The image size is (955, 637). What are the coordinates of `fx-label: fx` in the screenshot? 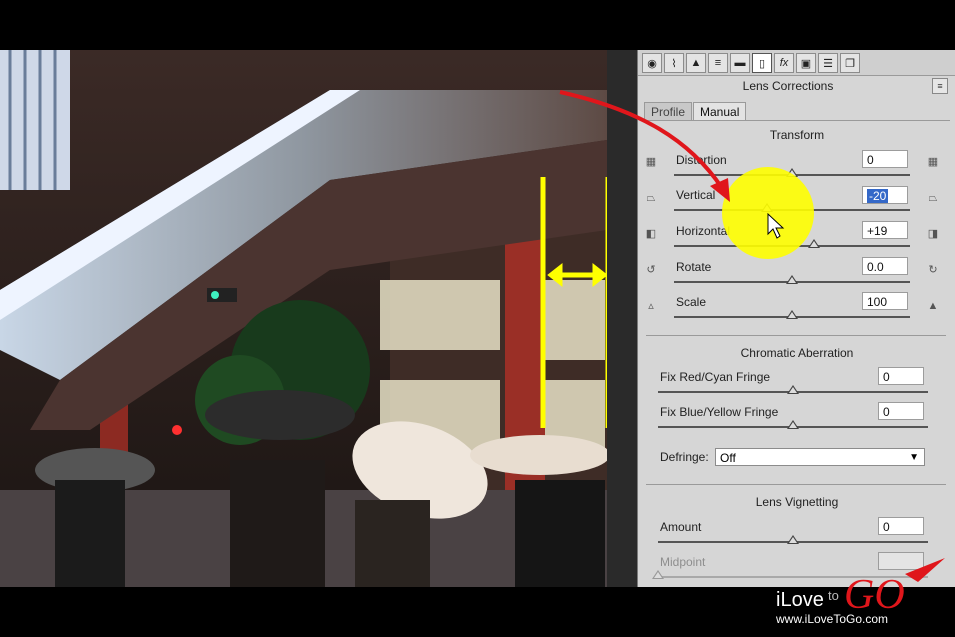 It's located at (784, 63).